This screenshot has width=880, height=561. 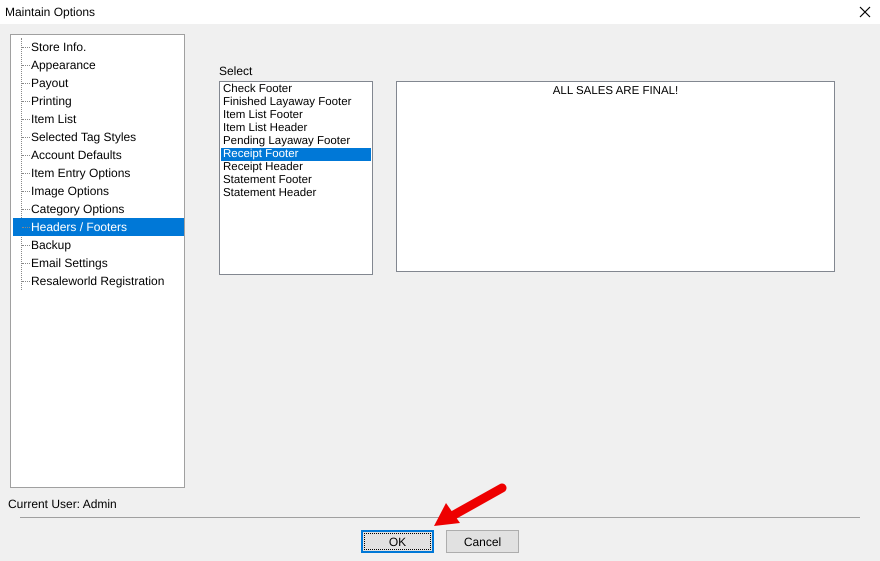 I want to click on list-item: Statement Header, so click(x=296, y=193).